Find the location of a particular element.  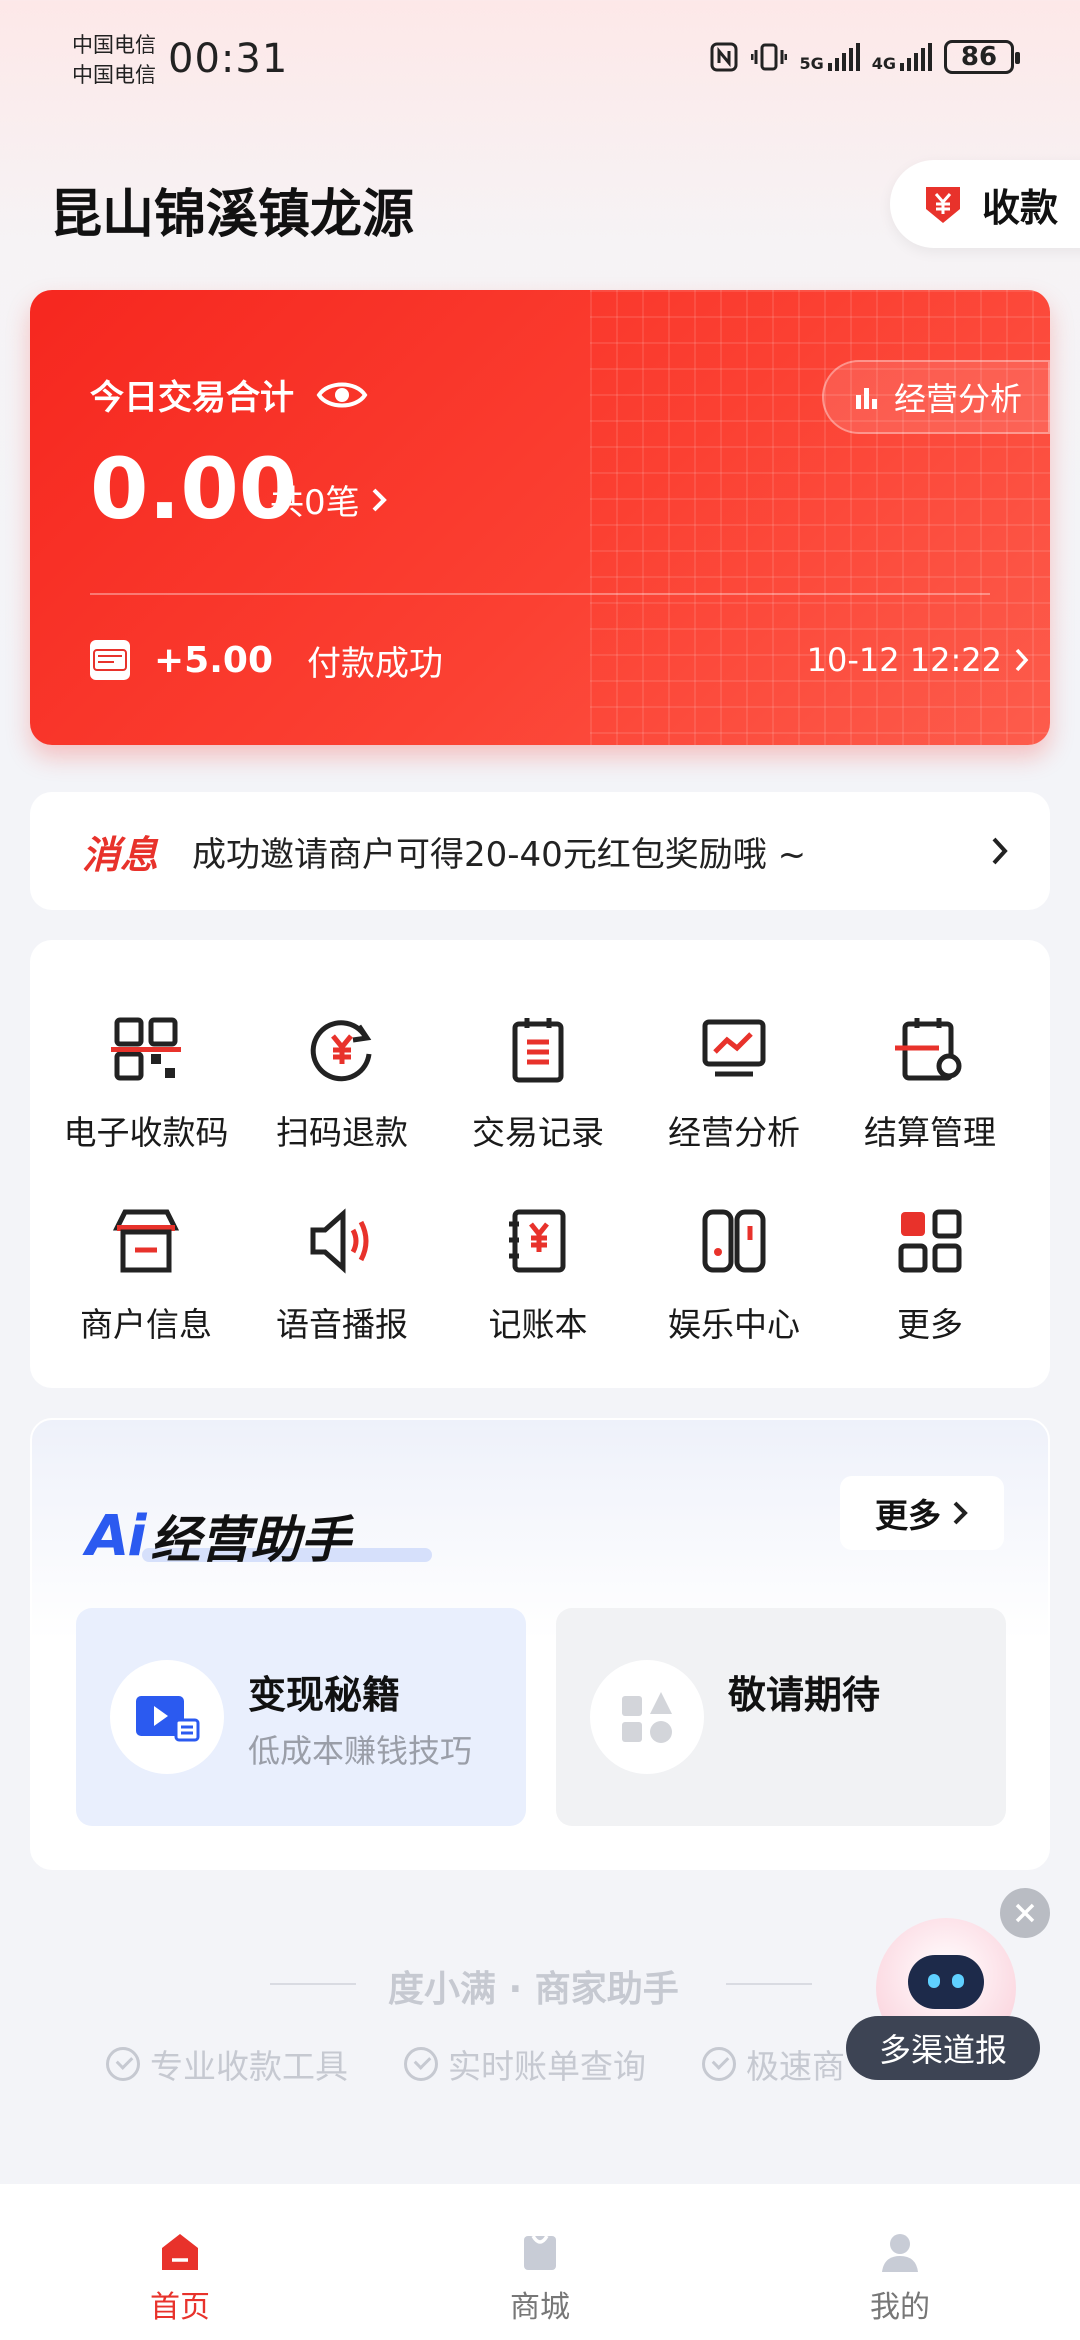

function-business-analysis: 经营分析 is located at coordinates (734, 1084).